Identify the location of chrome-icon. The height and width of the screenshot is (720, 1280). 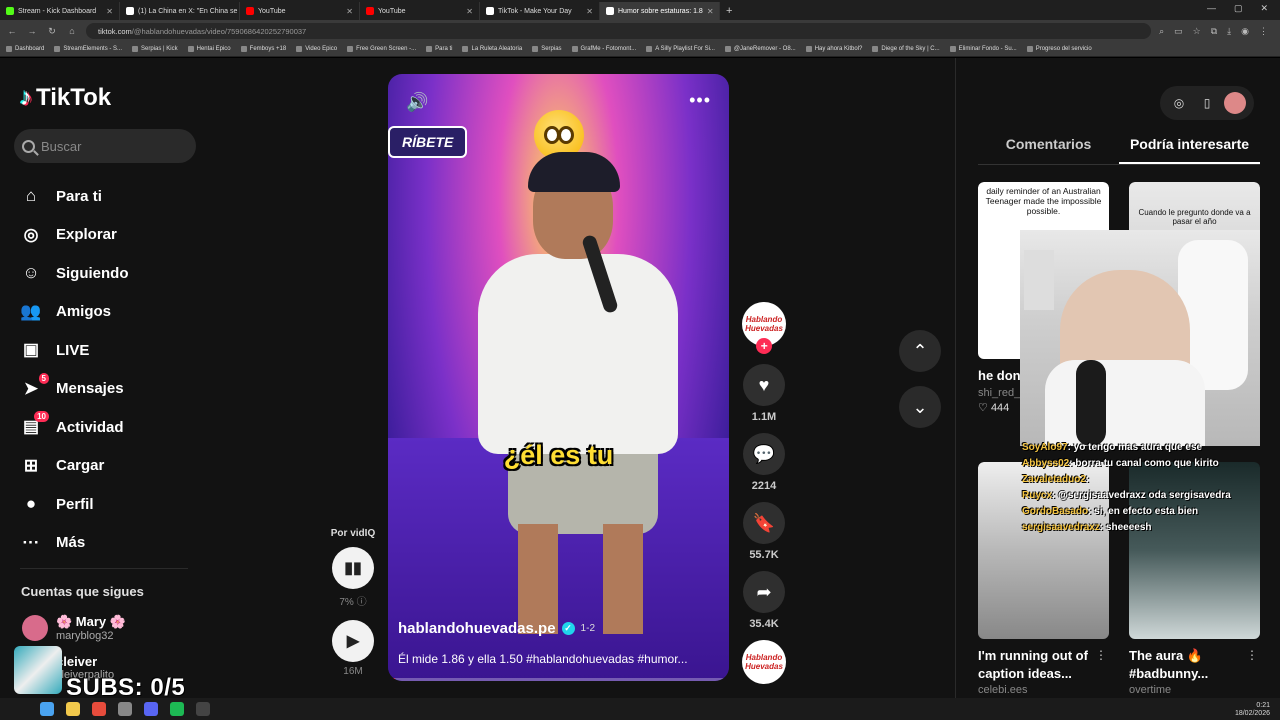
(99, 709).